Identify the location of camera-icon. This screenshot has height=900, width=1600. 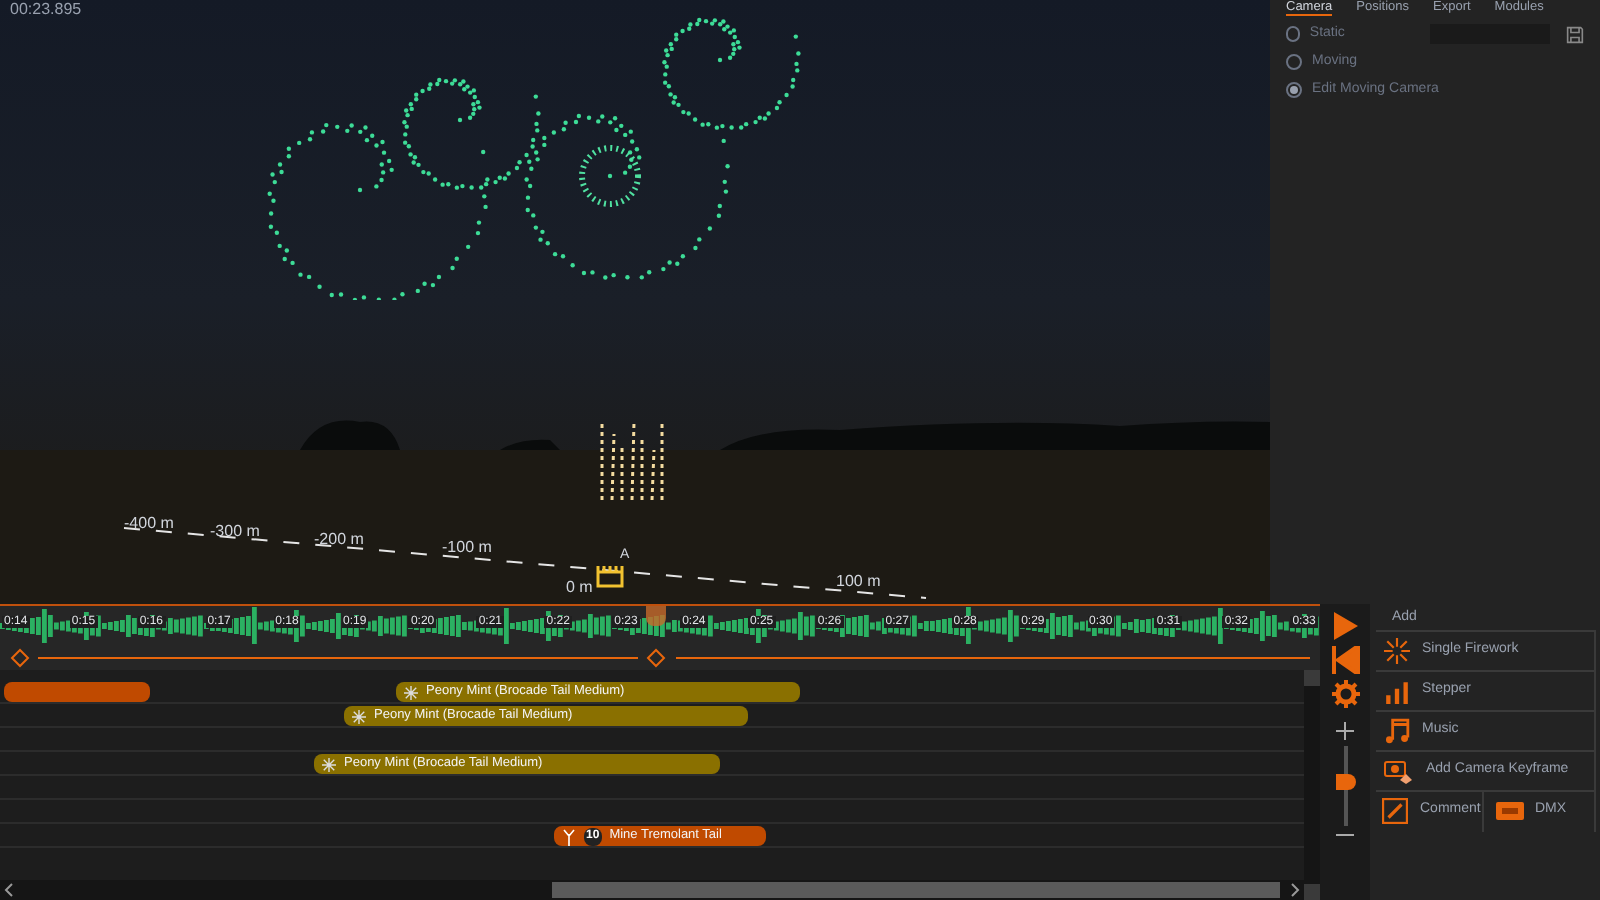
(1399, 770).